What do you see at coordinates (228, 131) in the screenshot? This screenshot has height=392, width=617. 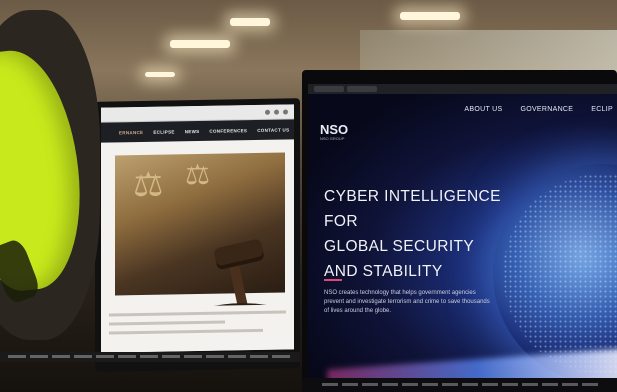 I see `nav-conferences: CONFERENCES` at bounding box center [228, 131].